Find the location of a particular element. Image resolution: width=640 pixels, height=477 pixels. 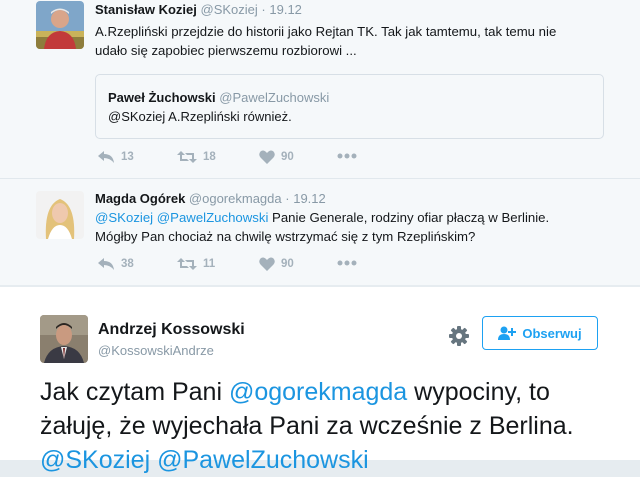

reply-button: 13 is located at coordinates (115, 157).